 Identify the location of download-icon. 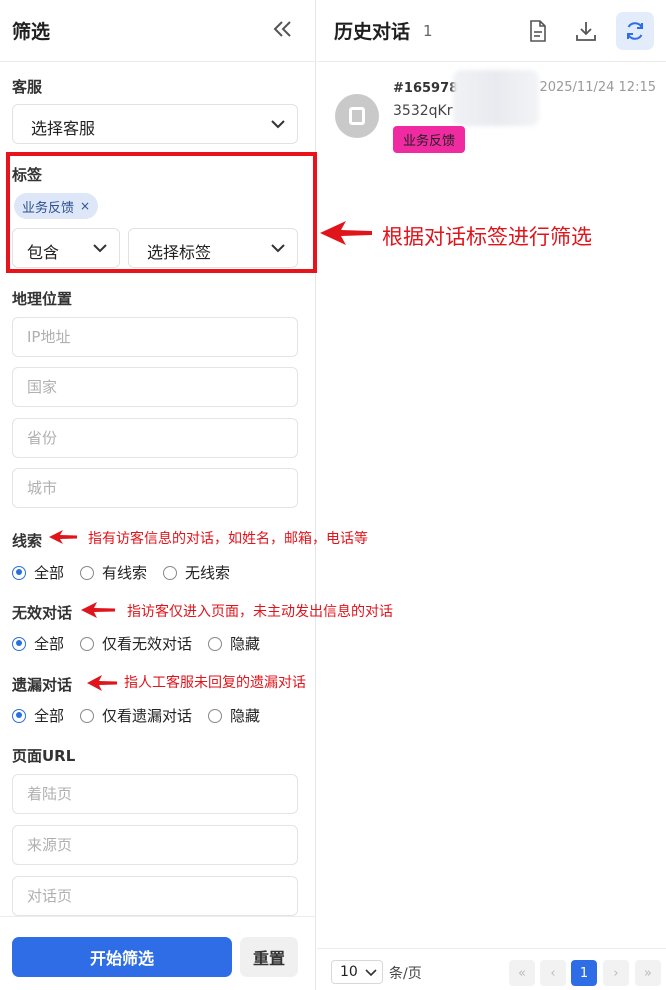
(586, 31).